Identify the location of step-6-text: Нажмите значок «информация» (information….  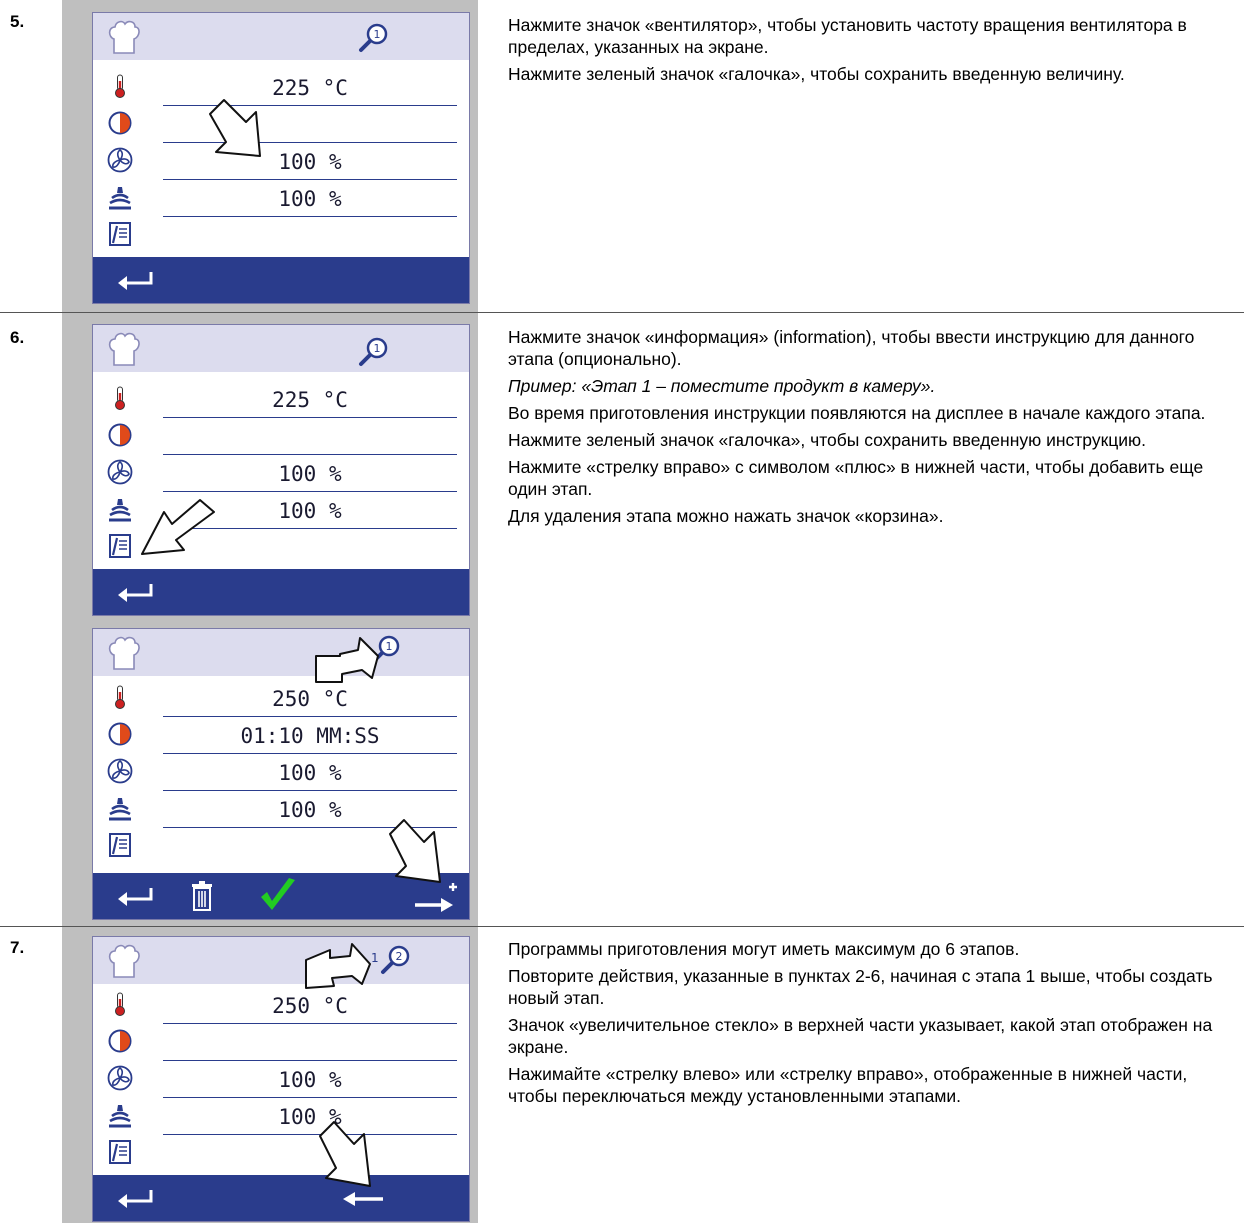
(872, 429).